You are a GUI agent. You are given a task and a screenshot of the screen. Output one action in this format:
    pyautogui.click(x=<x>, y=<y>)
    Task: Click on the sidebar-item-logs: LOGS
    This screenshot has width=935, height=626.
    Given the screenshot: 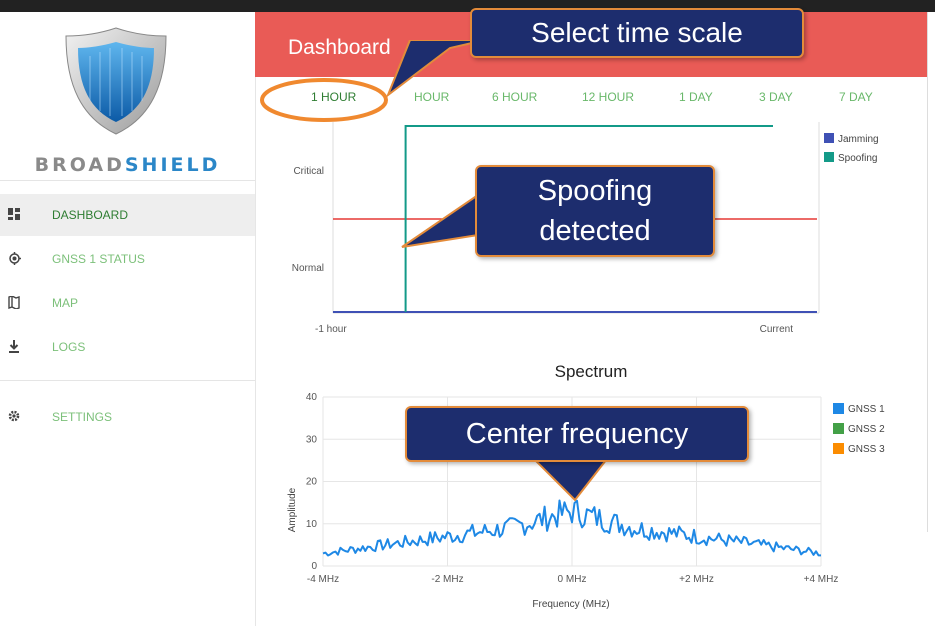 What is the action you would take?
    pyautogui.click(x=127, y=347)
    